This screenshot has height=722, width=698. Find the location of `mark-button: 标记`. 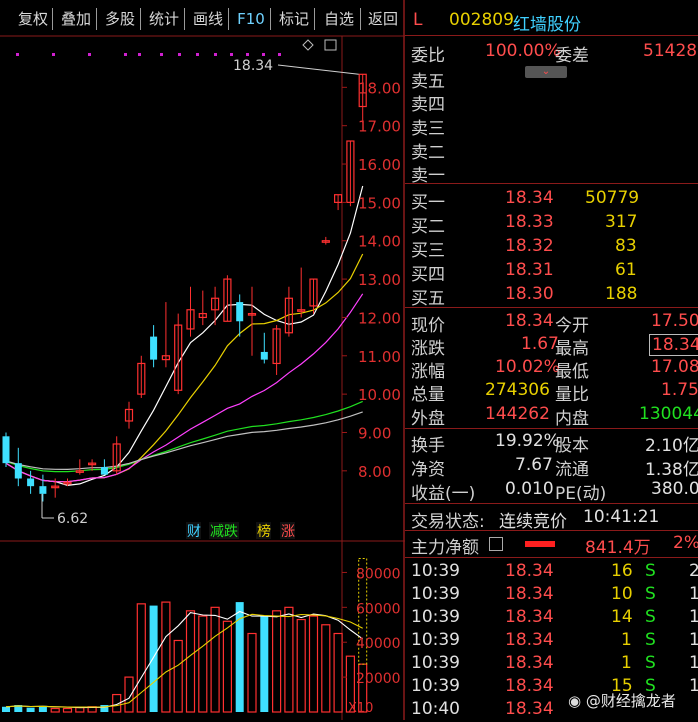

mark-button: 标记 is located at coordinates (294, 19).